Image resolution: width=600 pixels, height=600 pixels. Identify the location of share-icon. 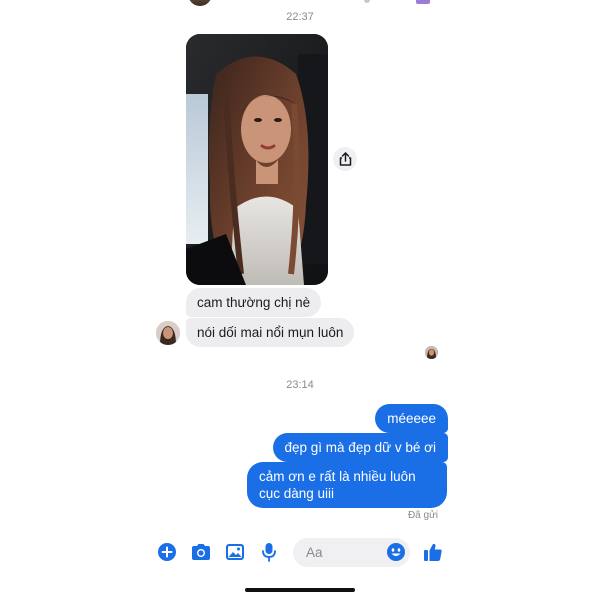
(345, 159).